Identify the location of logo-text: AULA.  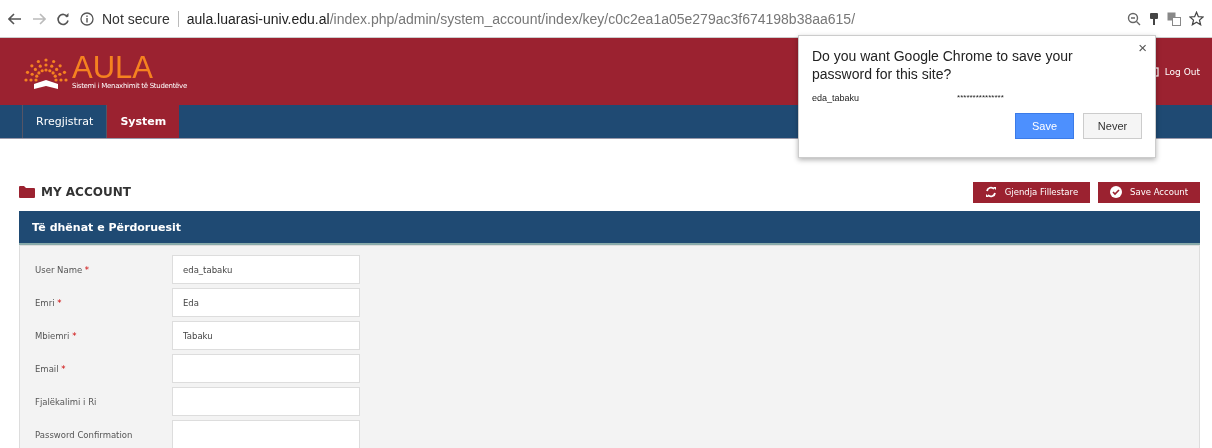
(112, 67).